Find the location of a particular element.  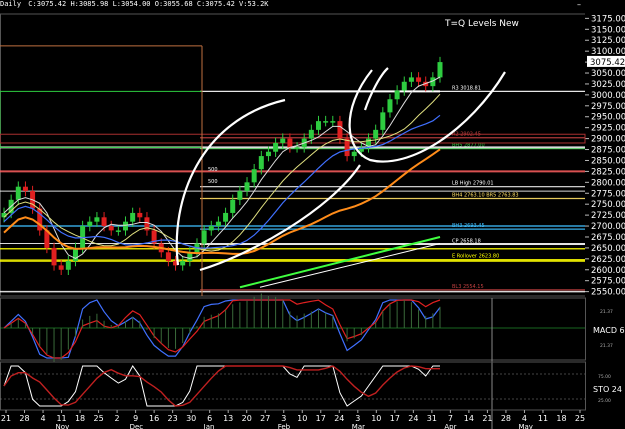

level-label: E Rollover 2623.80 is located at coordinates (475, 257).